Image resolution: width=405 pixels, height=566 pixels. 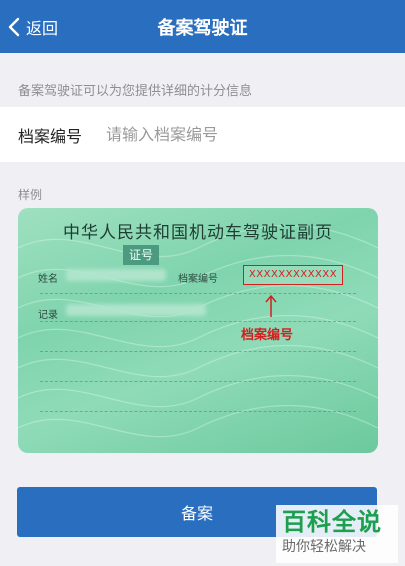 I want to click on top-nav-bar: 返回 备案驾驶证, so click(x=202, y=26).